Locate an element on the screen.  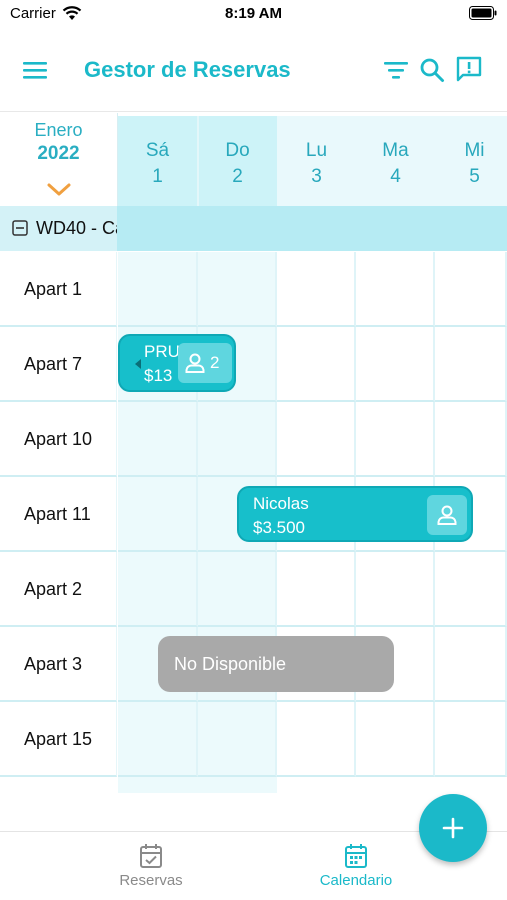
table-row: Apart 2 is located at coordinates (253, 589).